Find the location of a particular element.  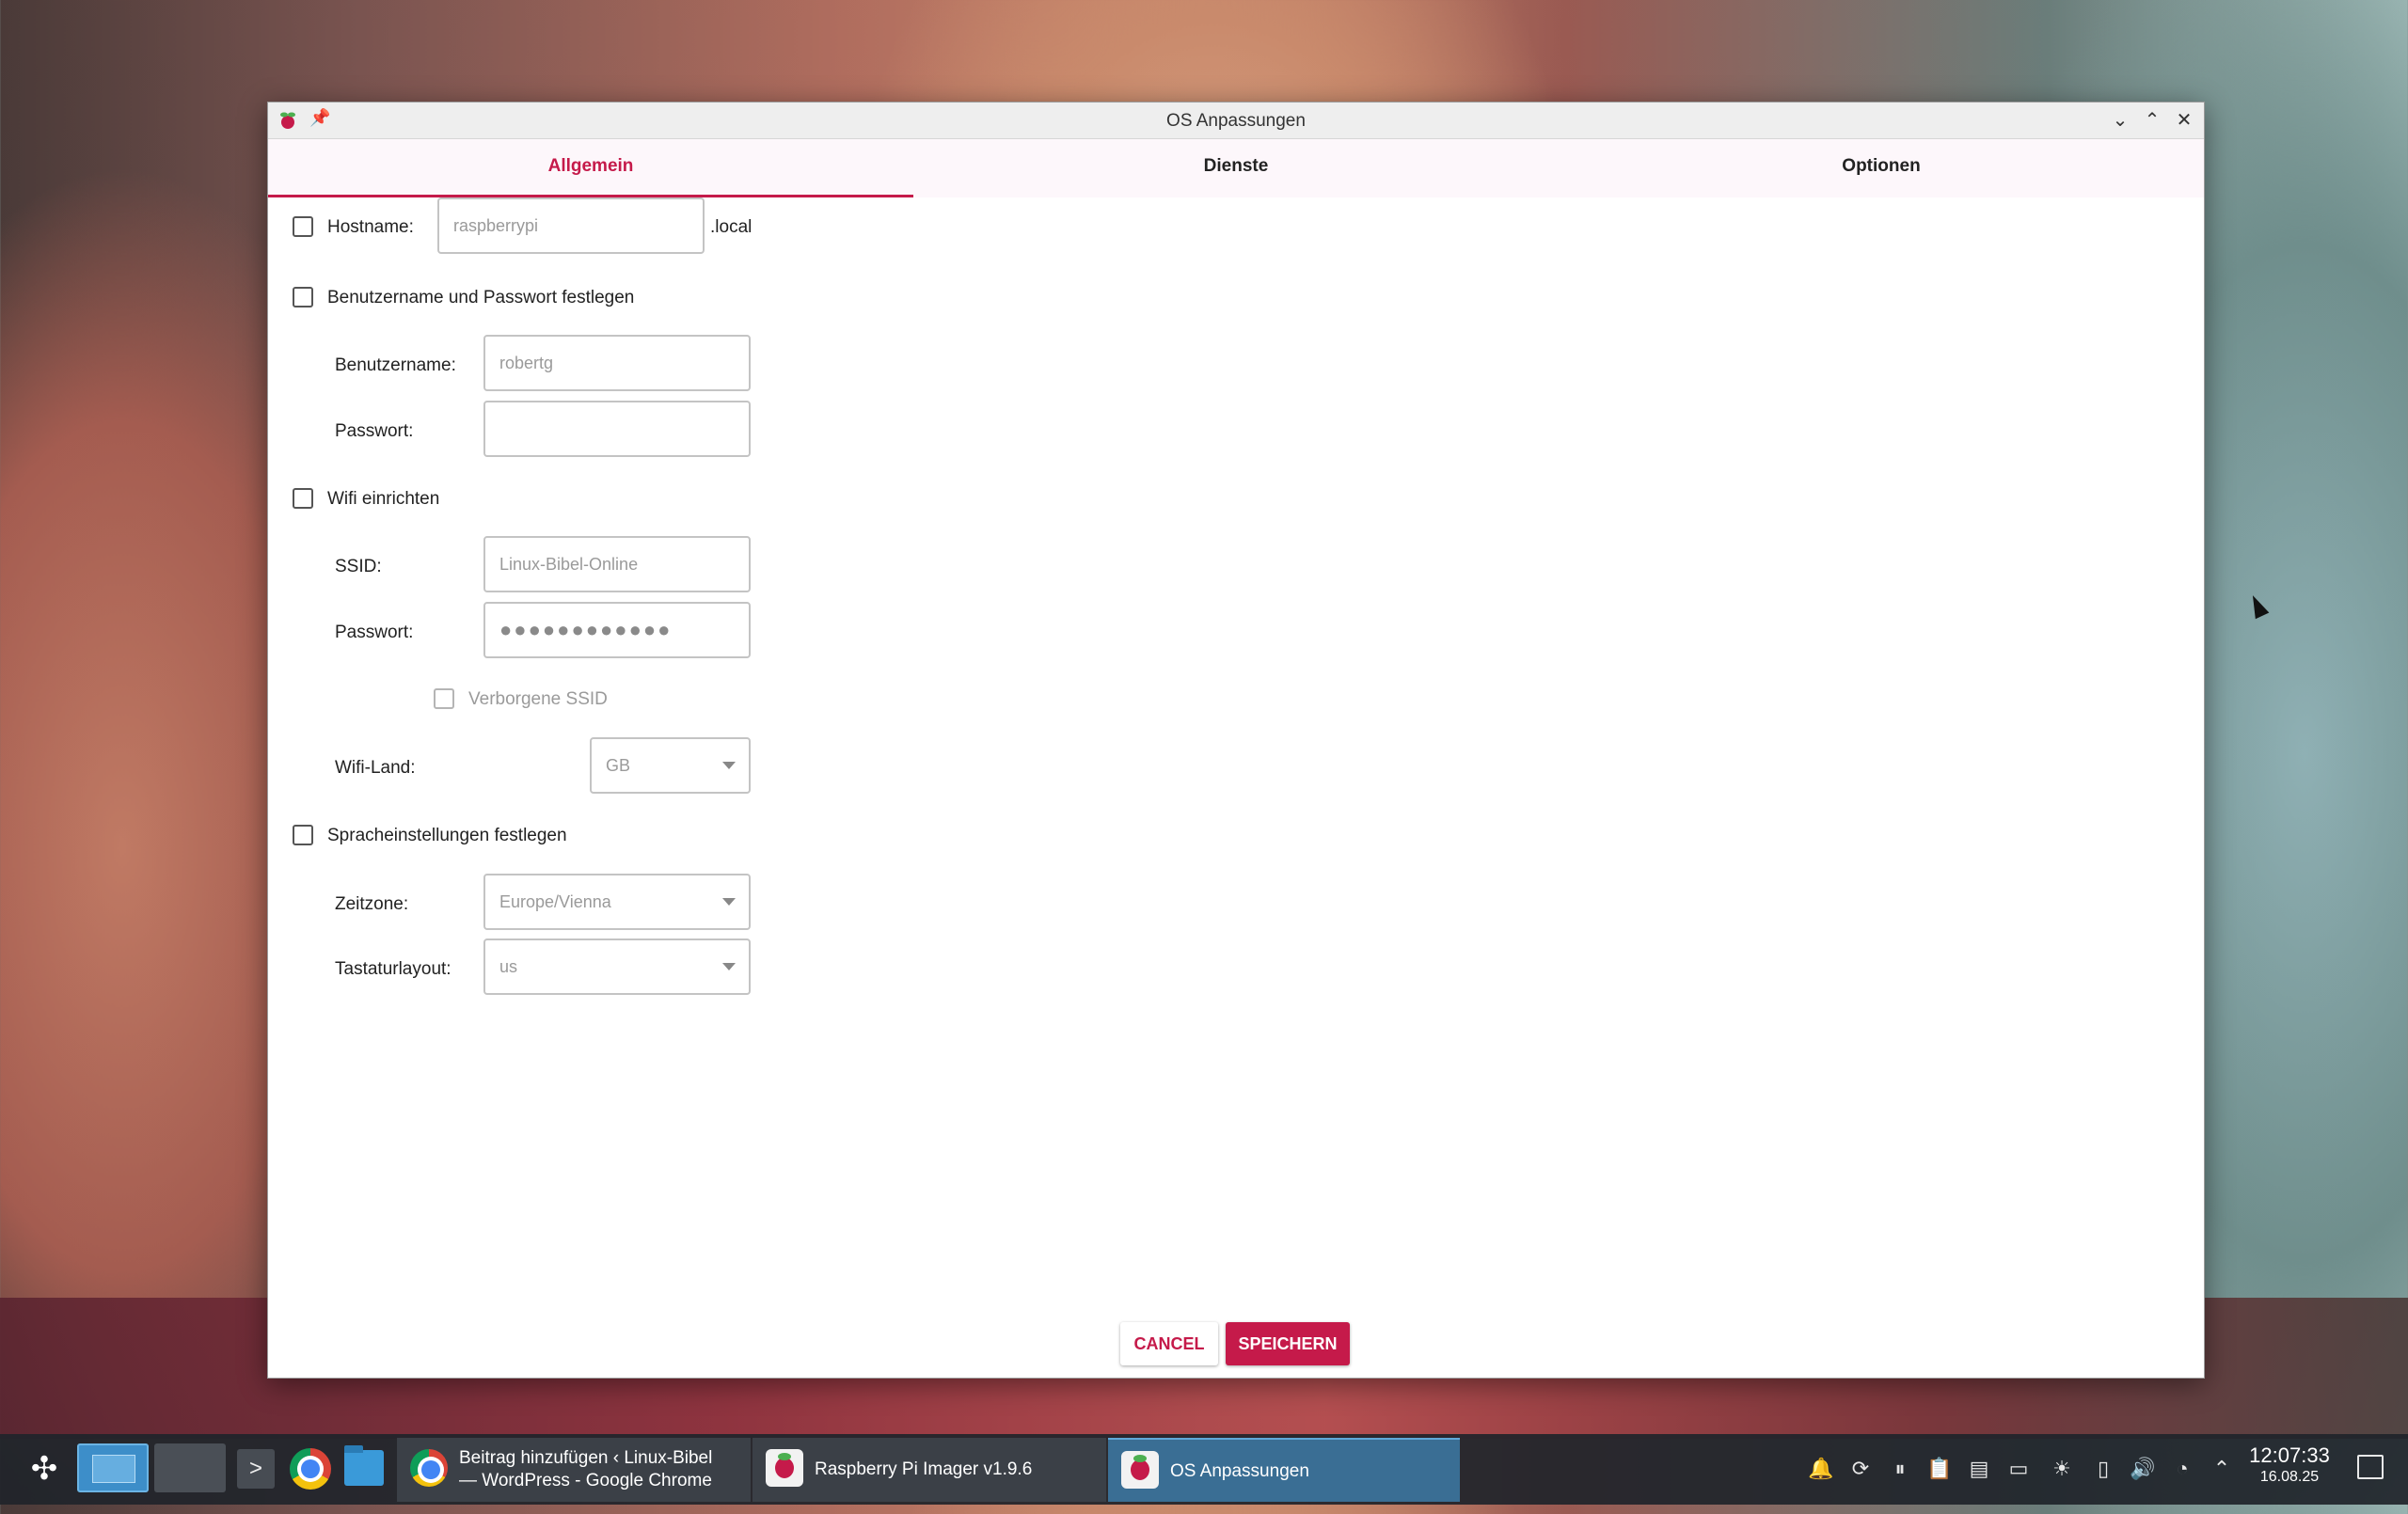

user-password-field-label: Passwort: is located at coordinates (375, 431).